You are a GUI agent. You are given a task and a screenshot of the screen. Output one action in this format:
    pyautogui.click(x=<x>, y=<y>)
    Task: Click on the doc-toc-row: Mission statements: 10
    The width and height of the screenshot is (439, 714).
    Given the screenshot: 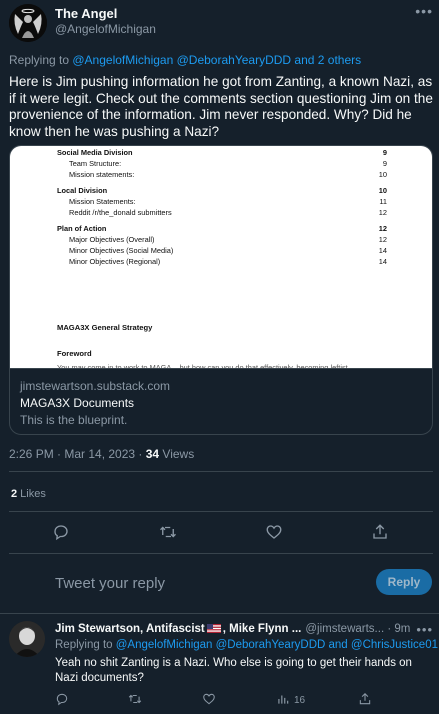 What is the action you would take?
    pyautogui.click(x=222, y=175)
    